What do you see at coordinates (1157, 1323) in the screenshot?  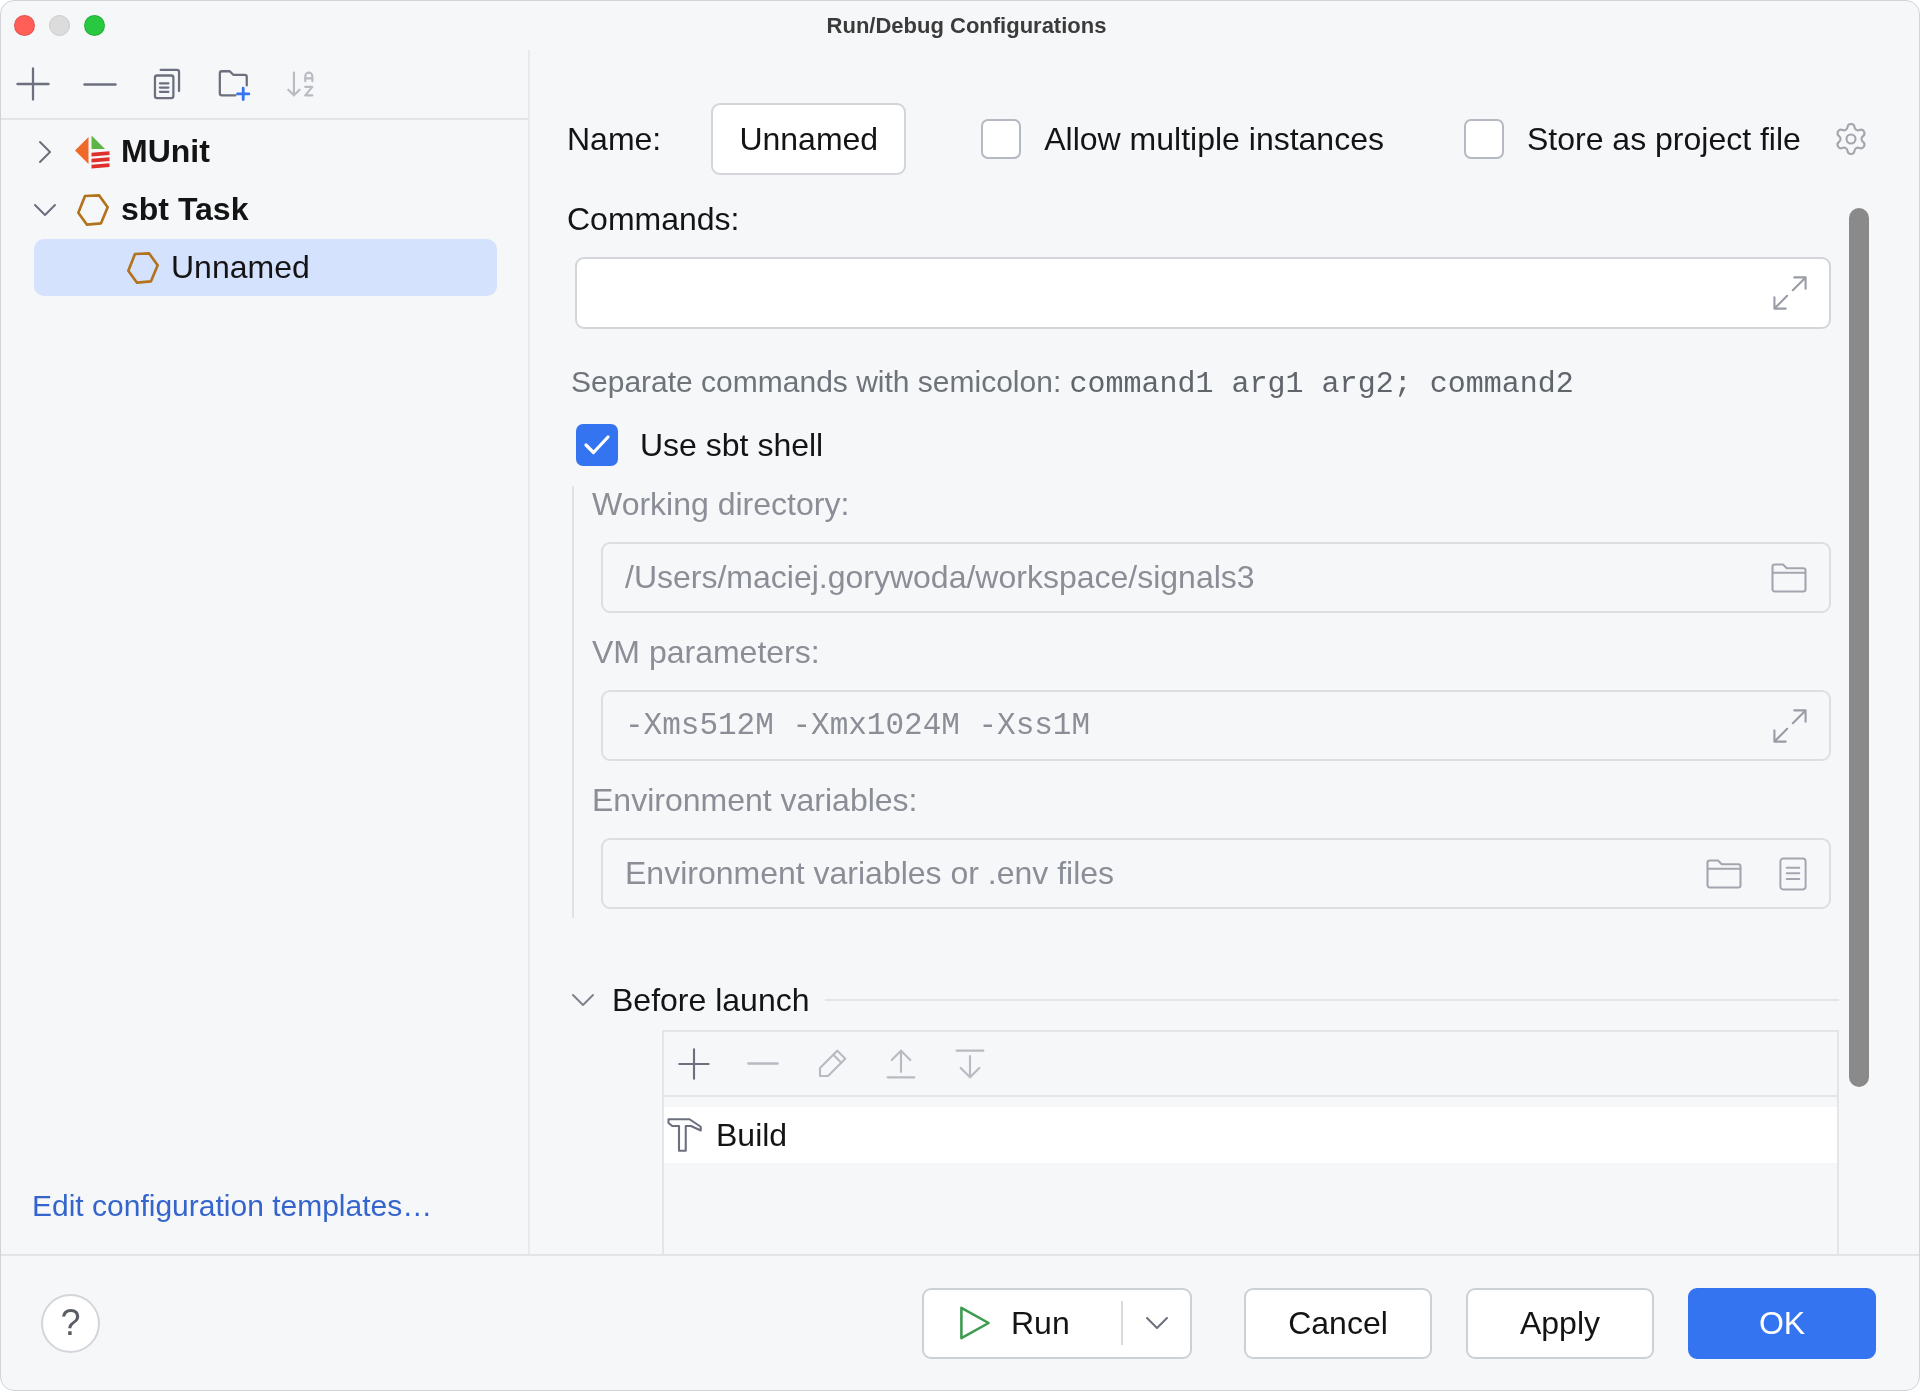 I see `caret-icon` at bounding box center [1157, 1323].